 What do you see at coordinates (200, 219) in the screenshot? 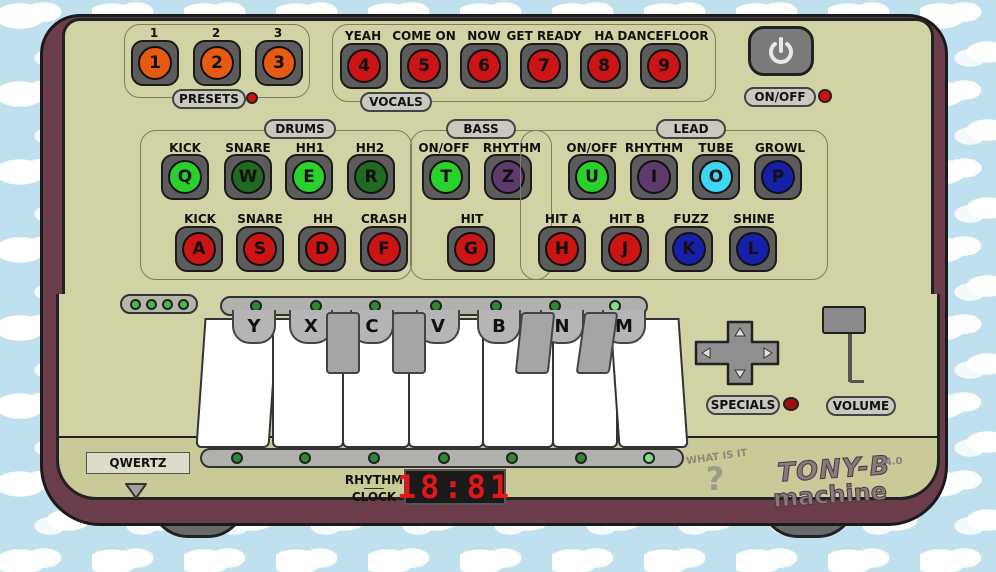
I see `drum-label-kick-2: KICK` at bounding box center [200, 219].